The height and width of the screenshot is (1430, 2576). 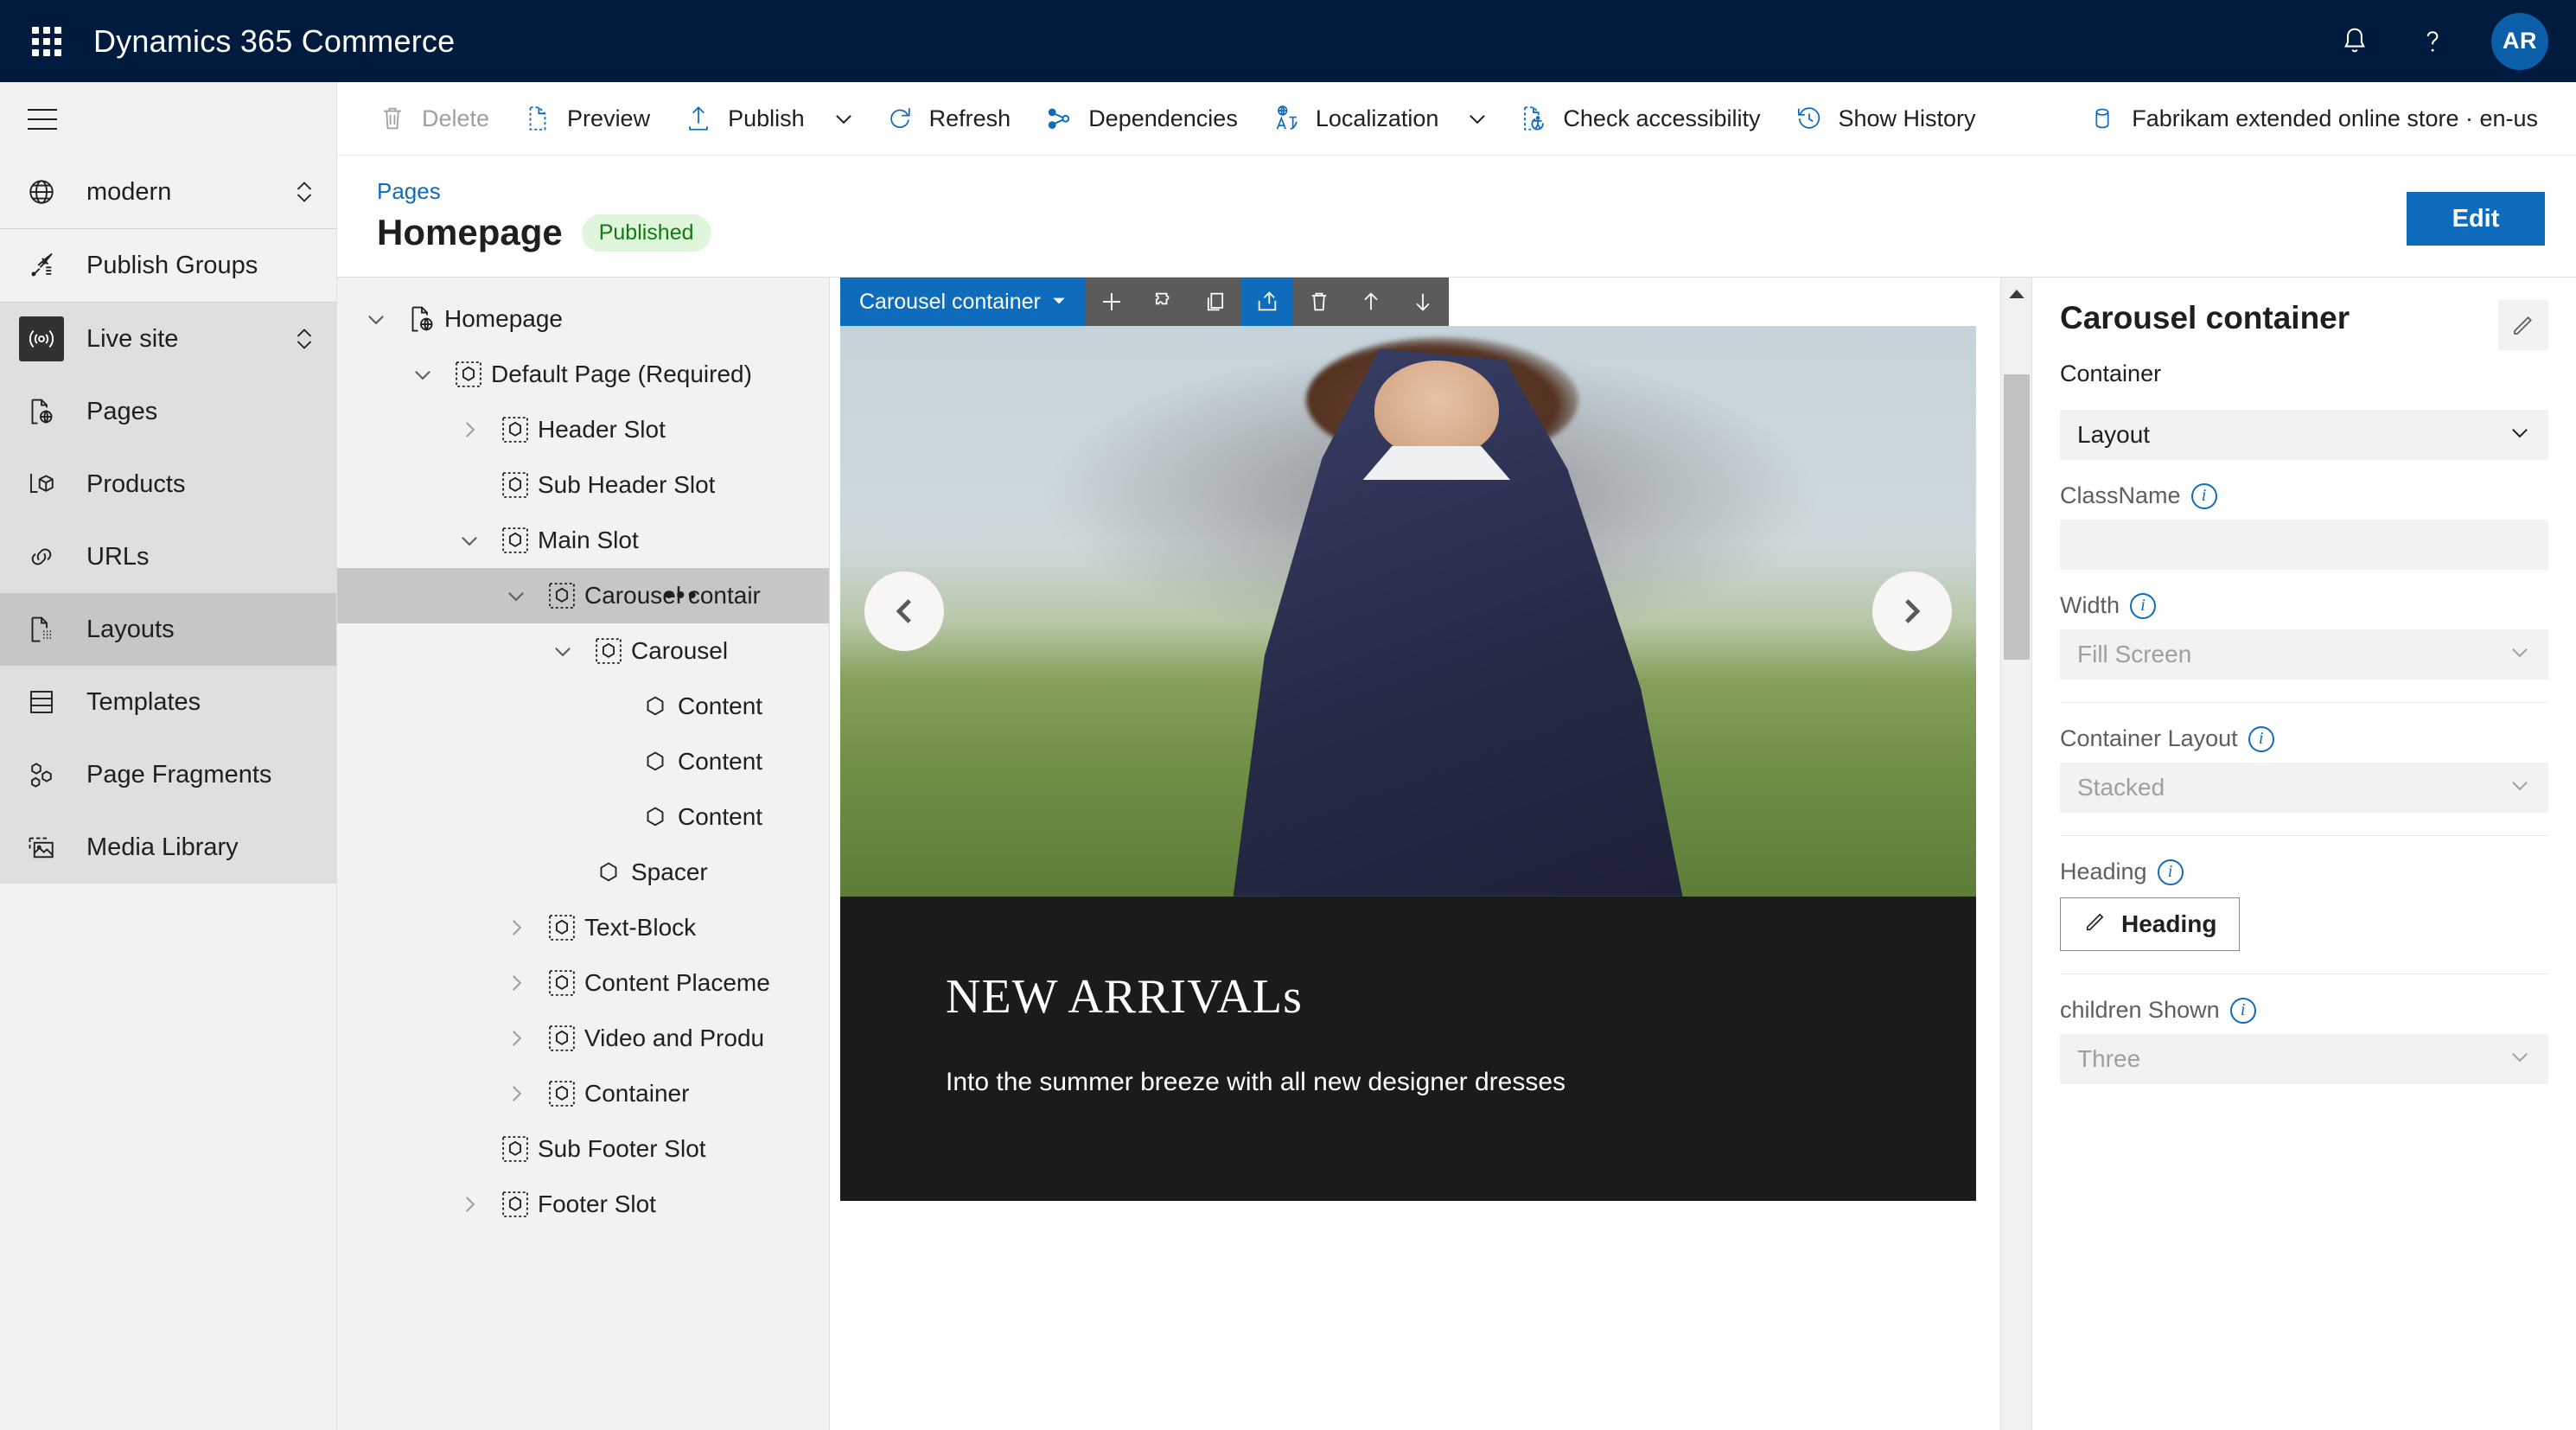 What do you see at coordinates (168, 266) in the screenshot?
I see `sidebar-item-publish groups: Publish Groups` at bounding box center [168, 266].